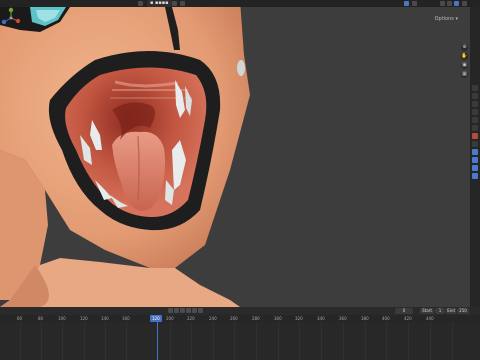  Describe the element at coordinates (464, 56) in the screenshot. I see `pan-hand-icon: ✋` at that location.